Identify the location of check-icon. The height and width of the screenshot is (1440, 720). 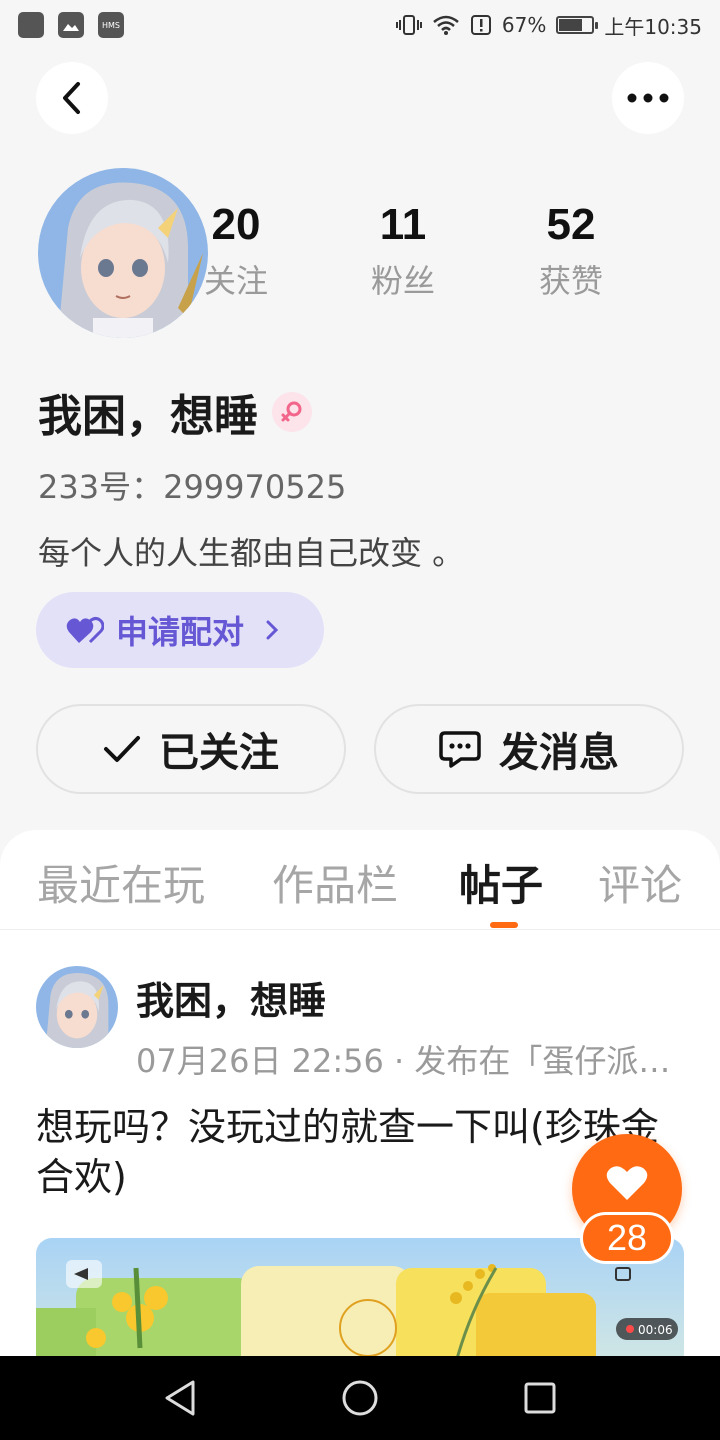
(122, 749).